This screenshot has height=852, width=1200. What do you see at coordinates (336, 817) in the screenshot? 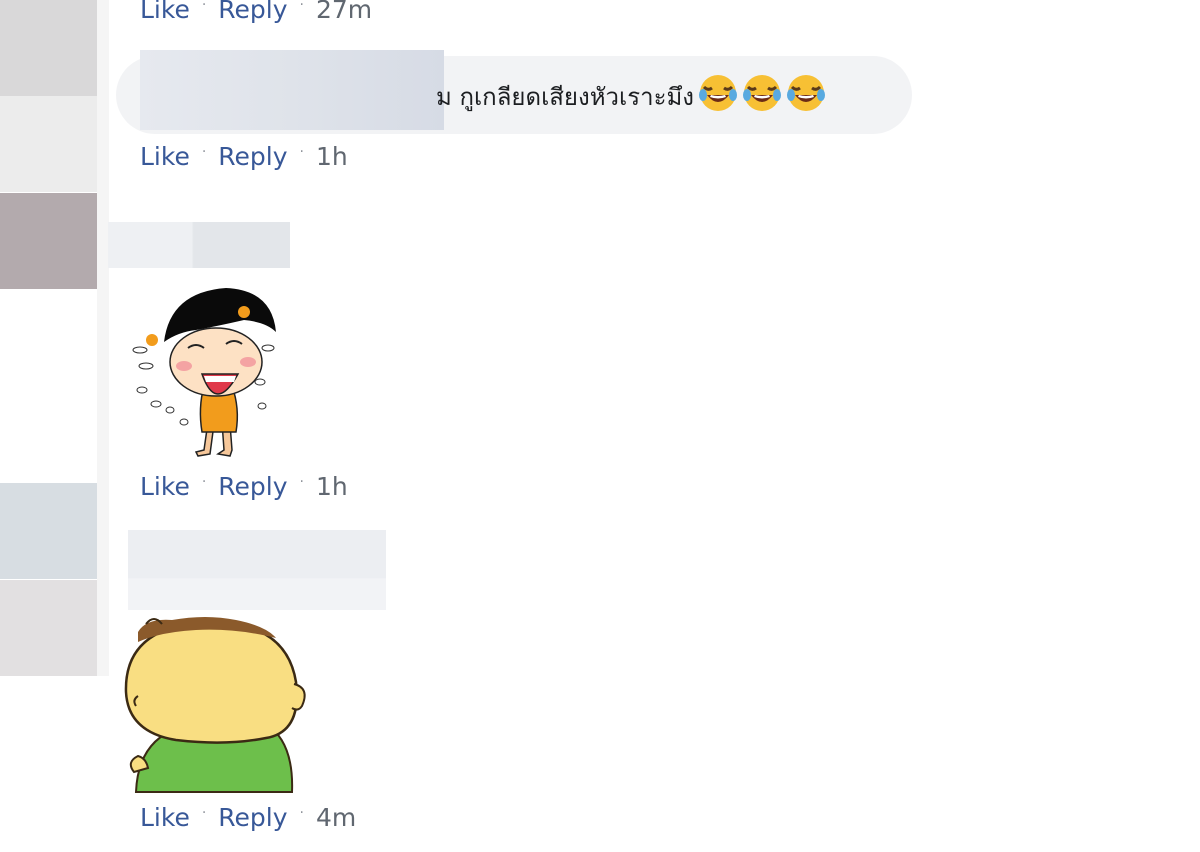
I see `timestamp: 4m` at bounding box center [336, 817].